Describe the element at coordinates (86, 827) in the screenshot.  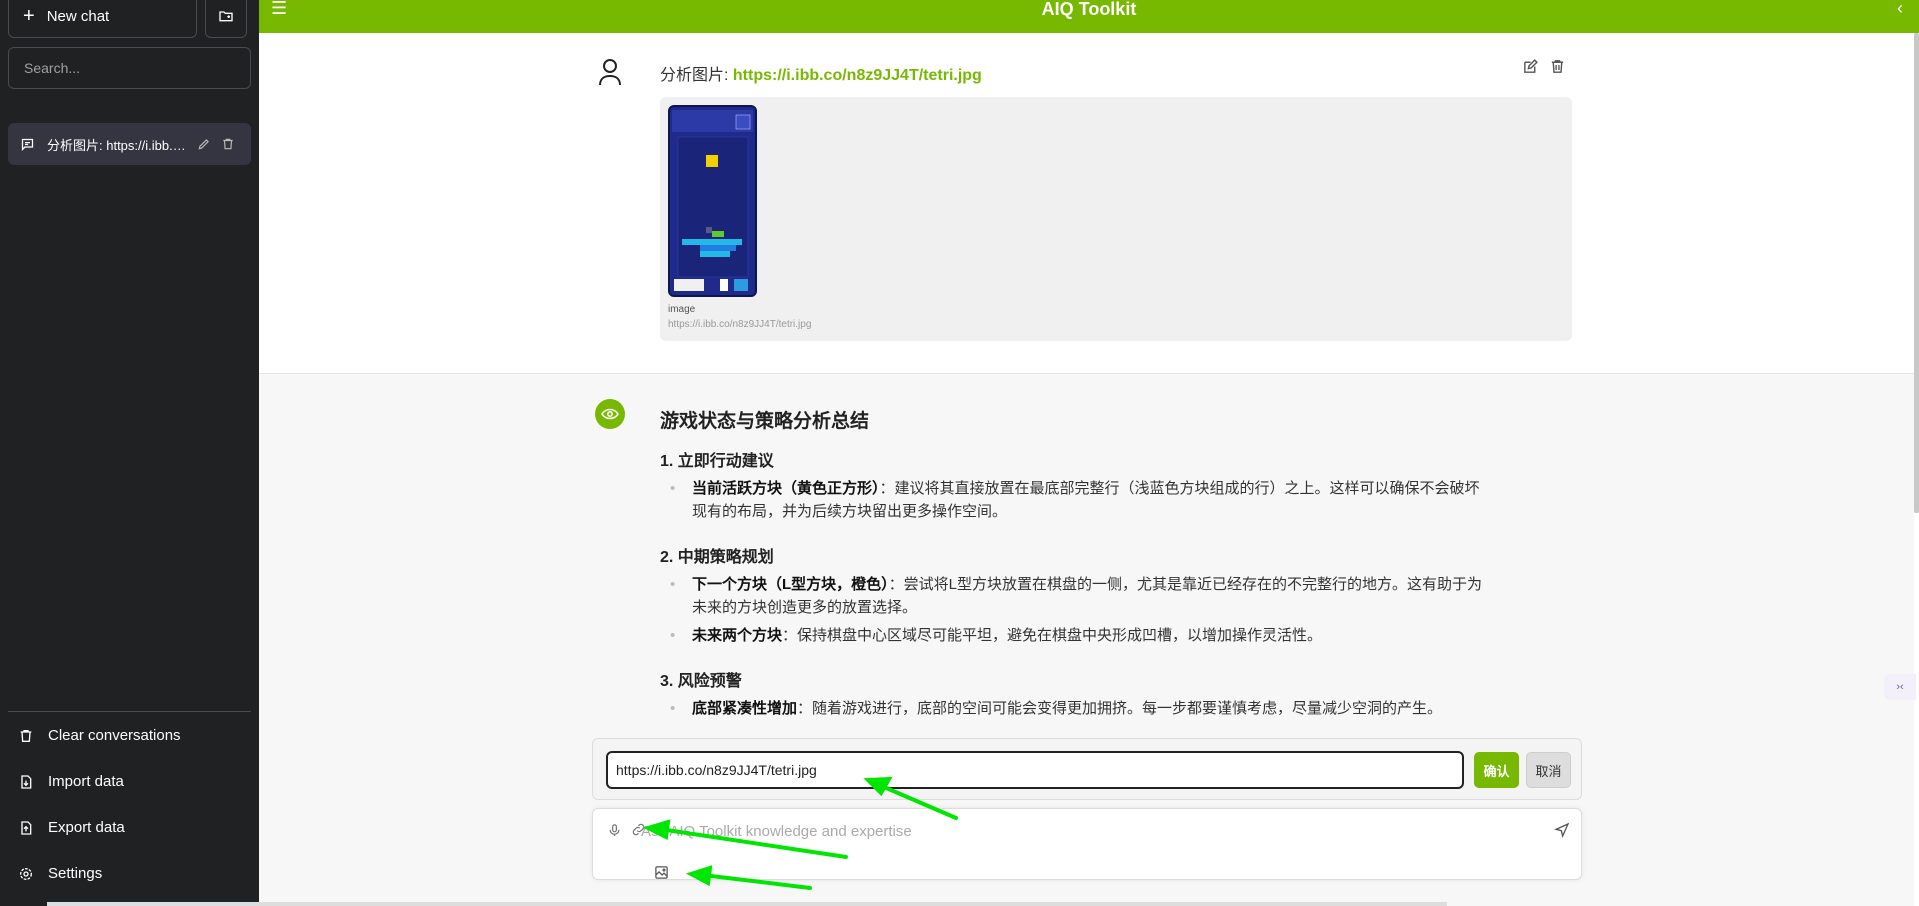
I see `export-data-label: Export data` at that location.